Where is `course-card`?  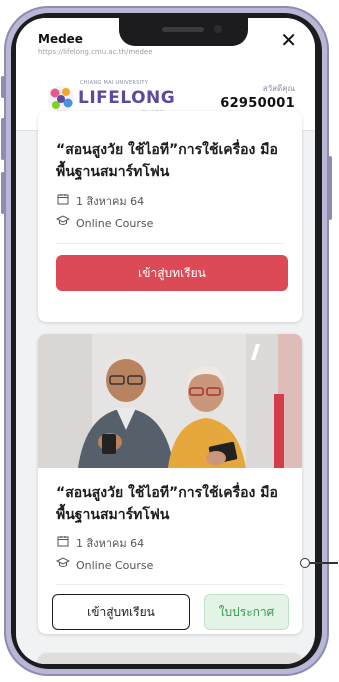 course-card is located at coordinates (170, 658).